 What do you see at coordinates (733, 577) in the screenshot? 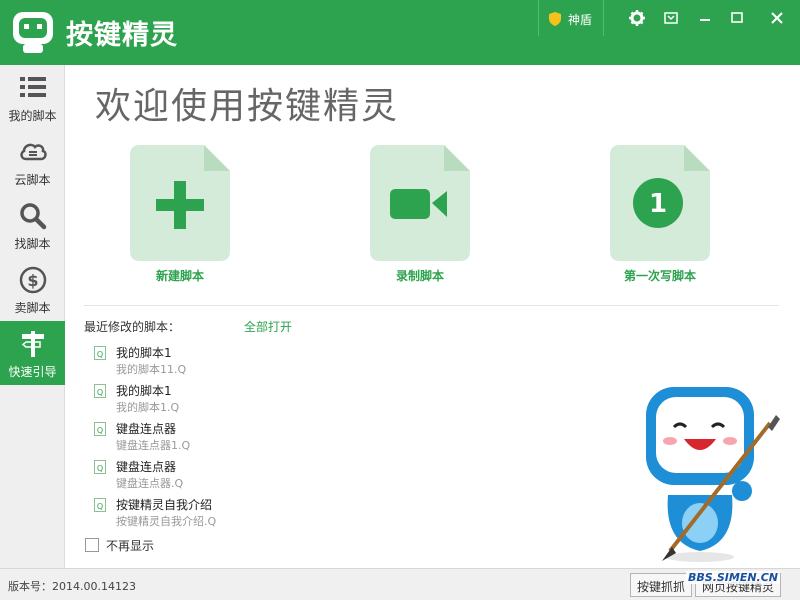
I see `watermark: BBS.SIMEN.CN` at bounding box center [733, 577].